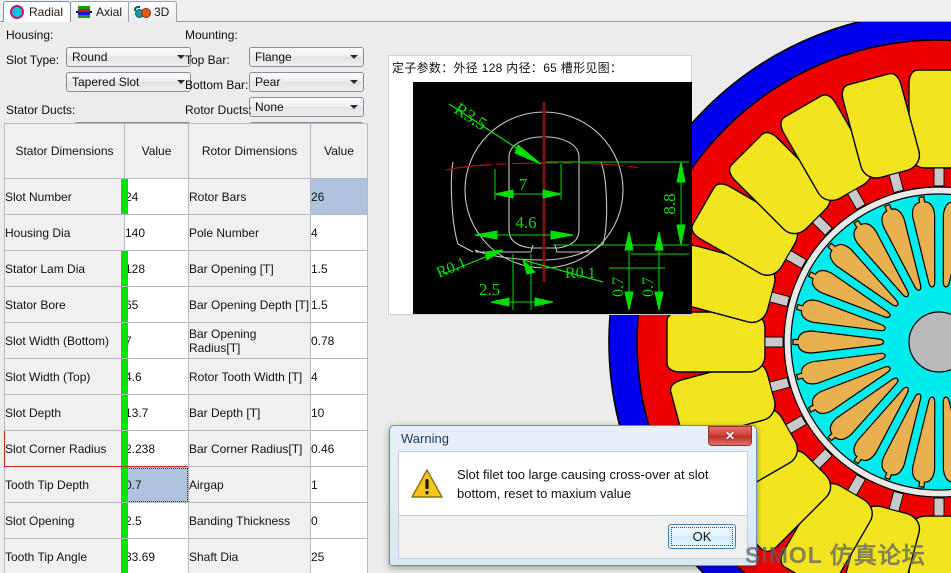  Describe the element at coordinates (268, 82) in the screenshot. I see `top-bar-value: Pear` at that location.